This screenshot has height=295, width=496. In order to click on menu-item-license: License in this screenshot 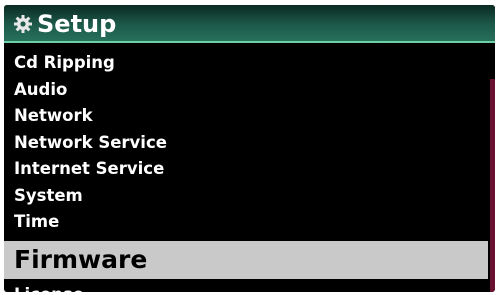, I will do `click(246, 287)`.